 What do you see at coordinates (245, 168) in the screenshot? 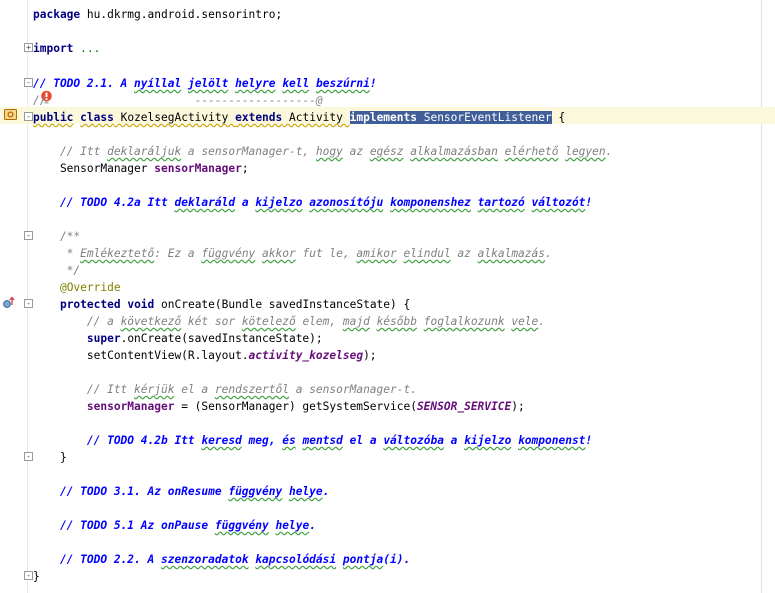
I see `code-token: ;` at bounding box center [245, 168].